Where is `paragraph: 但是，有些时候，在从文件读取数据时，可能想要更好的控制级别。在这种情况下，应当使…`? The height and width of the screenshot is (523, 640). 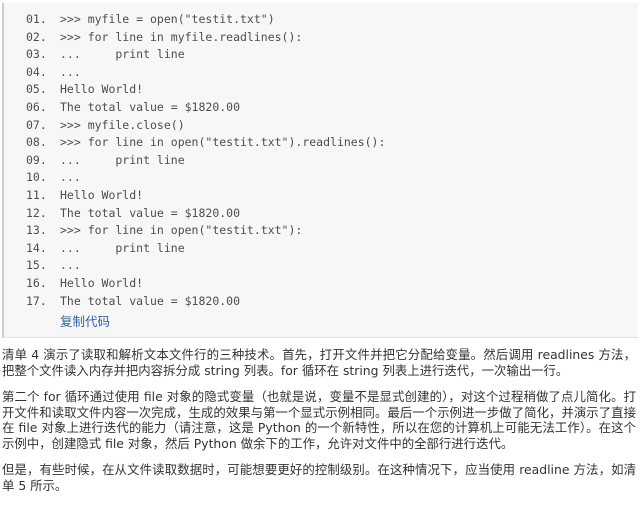
paragraph: 但是，有些时候，在从文件读取数据时，可能想要更好的控制级别。在这种情况下，应当使… is located at coordinates (319, 477).